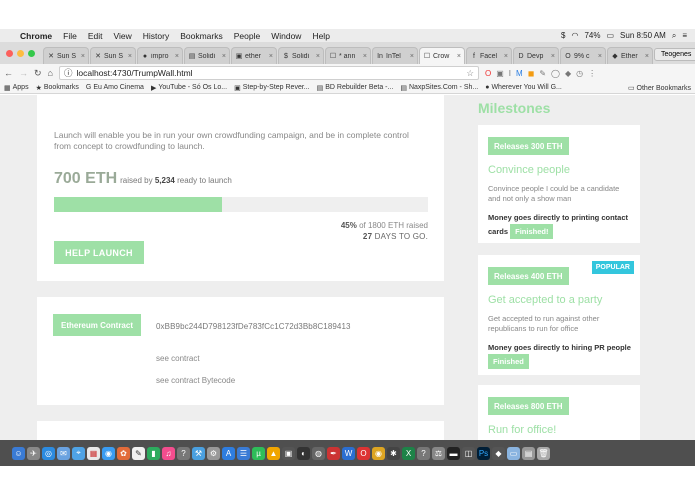 The height and width of the screenshot is (494, 695). I want to click on terminal-icon: ▣, so click(288, 453).